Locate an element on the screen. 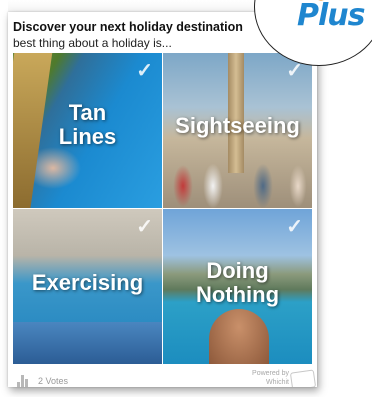  option-label-line: Sightseeing is located at coordinates (237, 125).